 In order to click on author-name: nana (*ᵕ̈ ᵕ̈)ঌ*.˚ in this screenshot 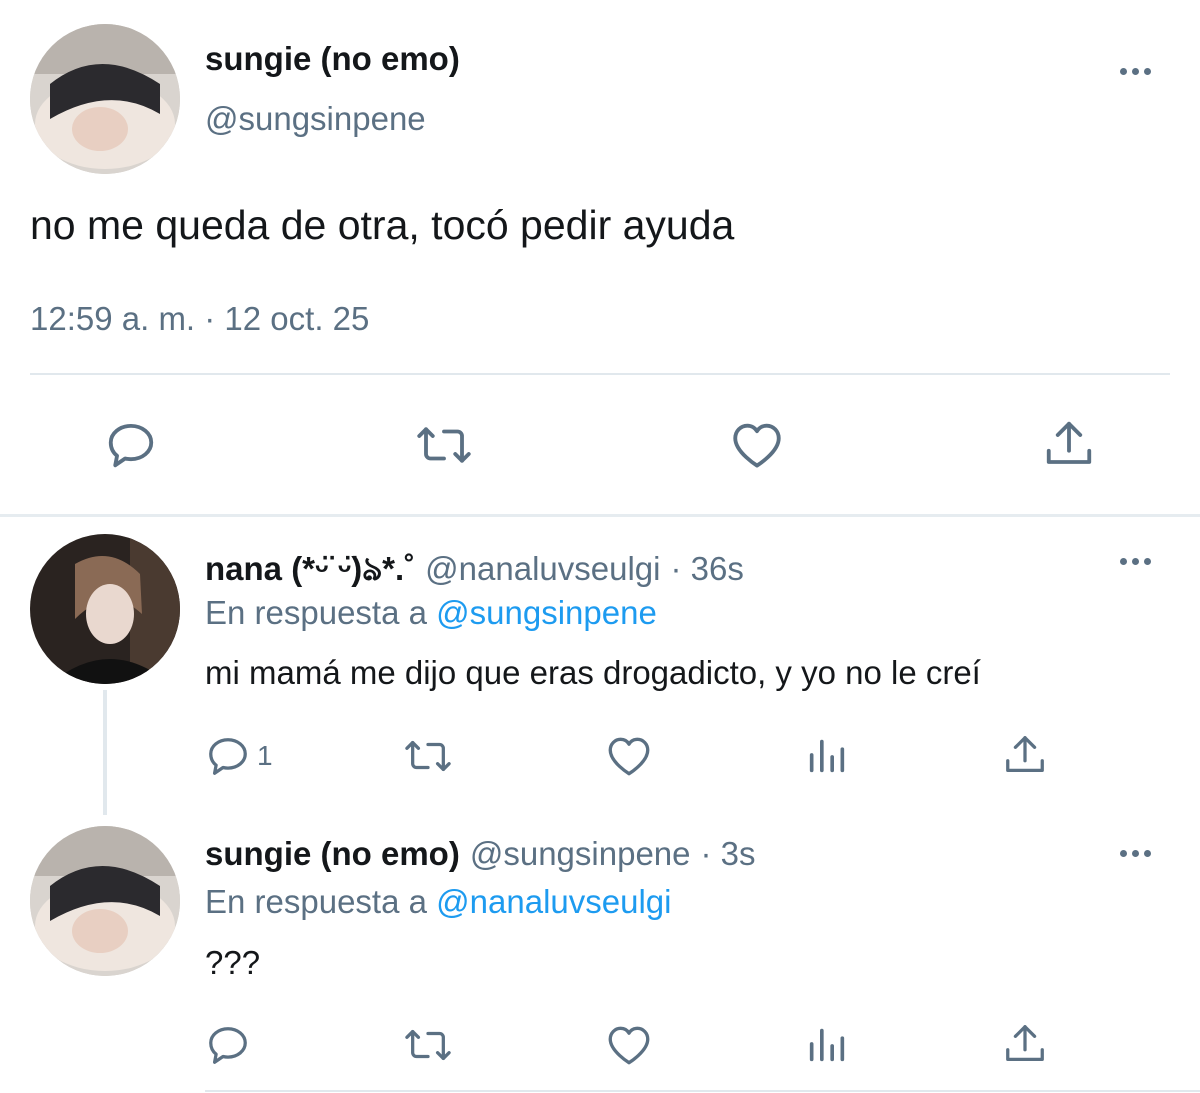, I will do `click(310, 571)`.